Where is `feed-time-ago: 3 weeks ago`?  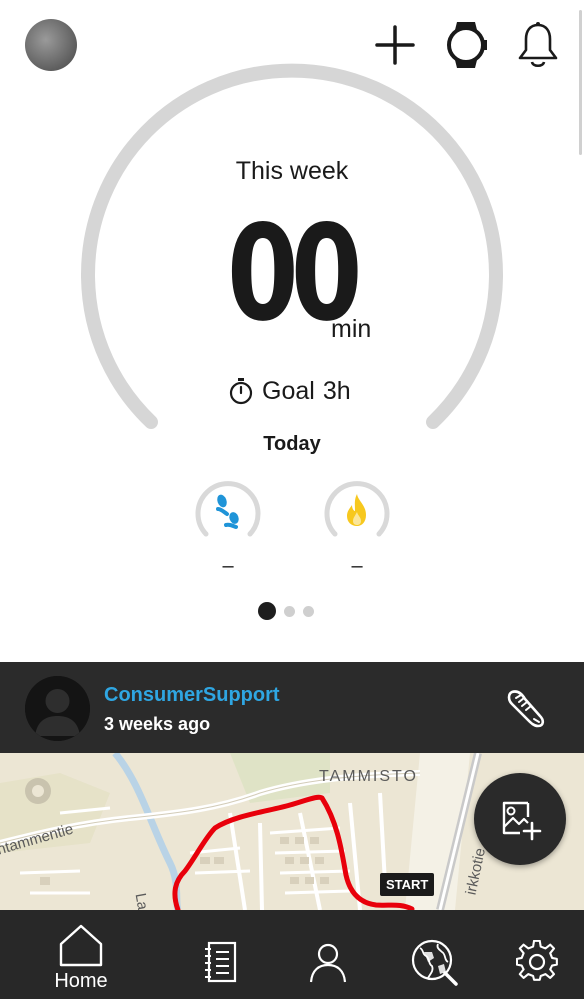 feed-time-ago: 3 weeks ago is located at coordinates (157, 724).